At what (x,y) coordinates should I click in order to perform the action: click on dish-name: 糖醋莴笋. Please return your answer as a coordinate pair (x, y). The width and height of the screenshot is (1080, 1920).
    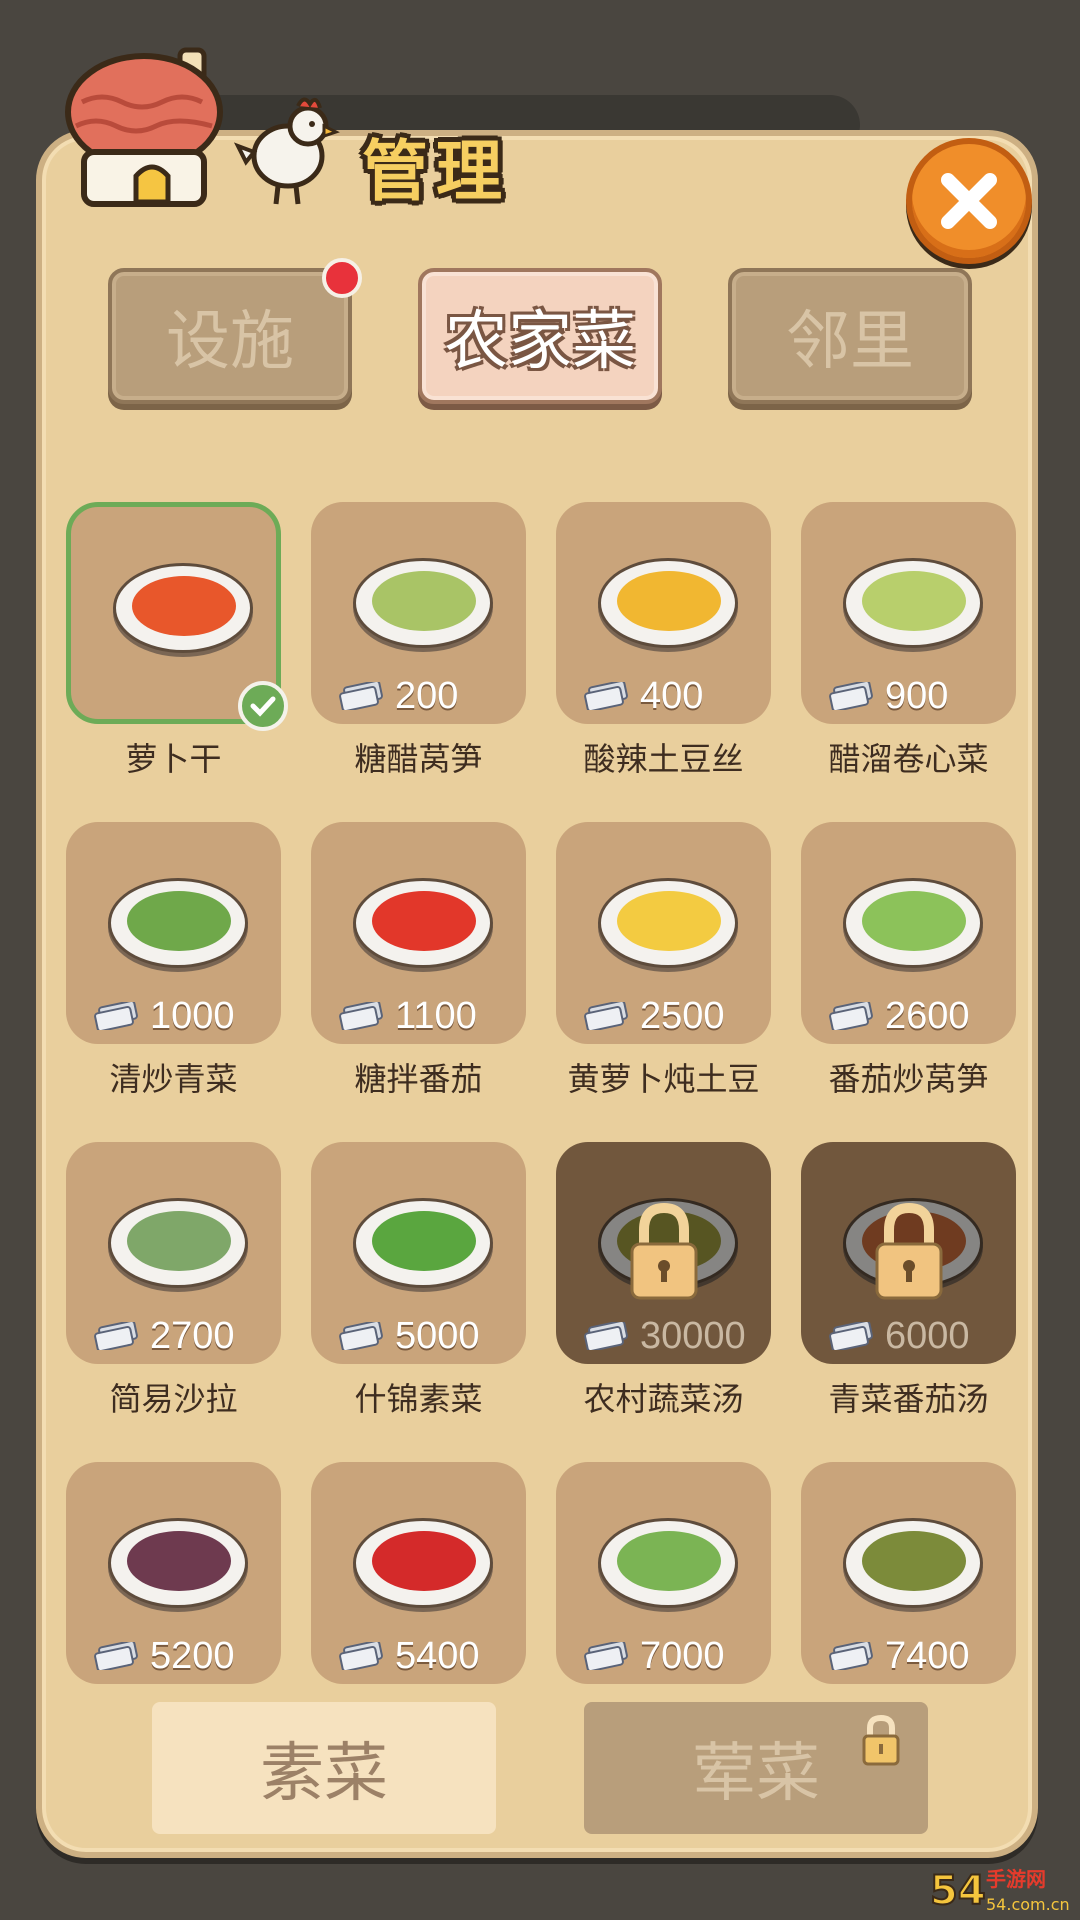
    Looking at the image, I should click on (418, 759).